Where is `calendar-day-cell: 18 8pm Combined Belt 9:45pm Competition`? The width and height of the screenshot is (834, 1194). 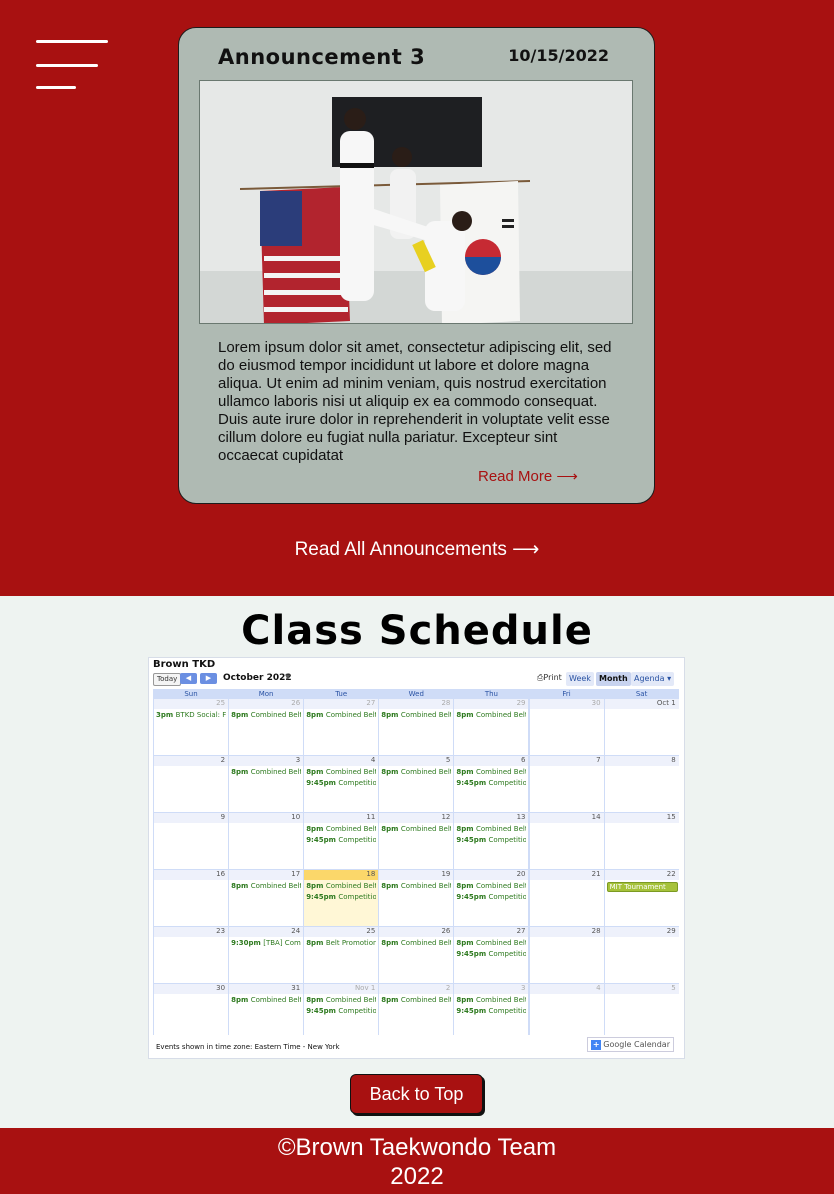
calendar-day-cell: 18 8pm Combined Belt 9:45pm Competition is located at coordinates (341, 898).